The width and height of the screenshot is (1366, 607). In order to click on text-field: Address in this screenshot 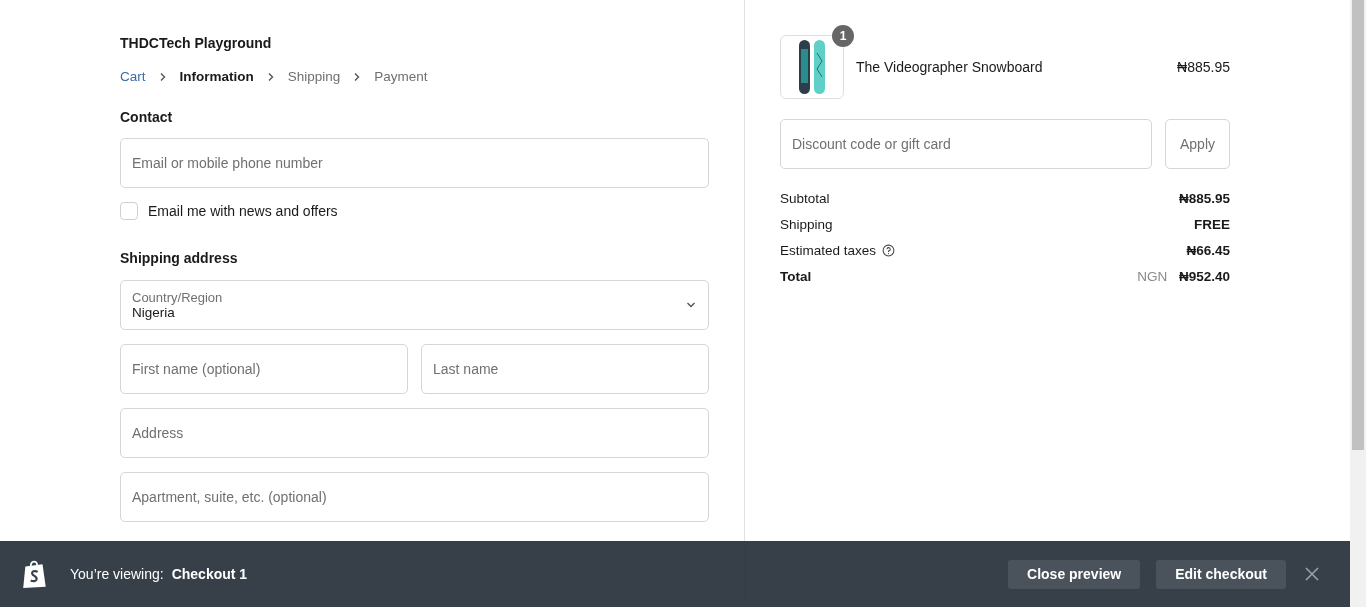, I will do `click(414, 433)`.